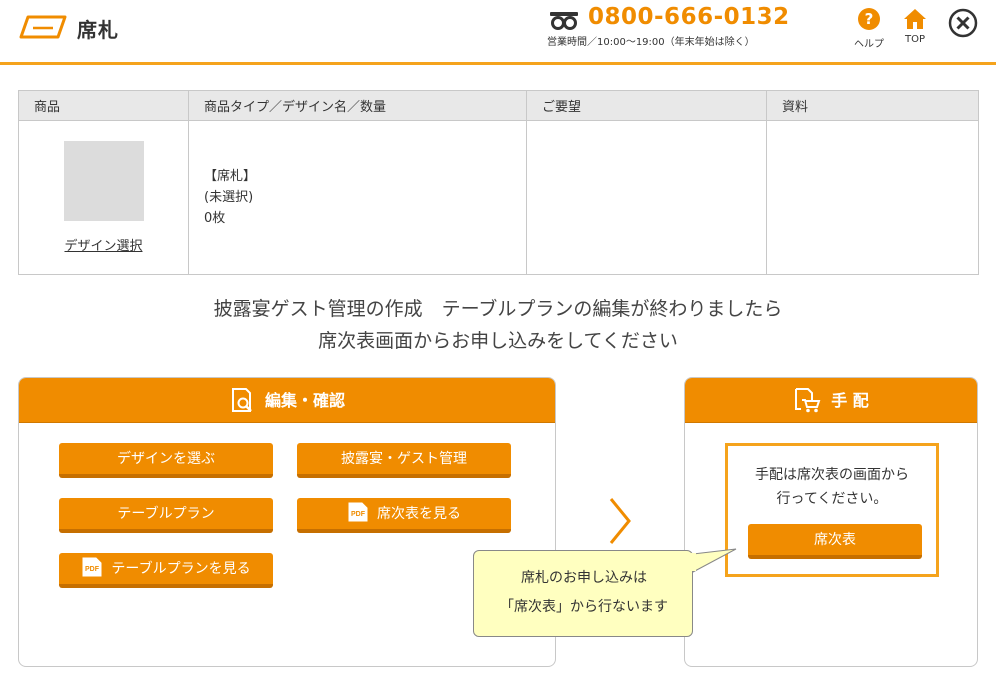 This screenshot has height=687, width=996. What do you see at coordinates (584, 607) in the screenshot?
I see `tooltip-line-2: 「席次表」から行ないます` at bounding box center [584, 607].